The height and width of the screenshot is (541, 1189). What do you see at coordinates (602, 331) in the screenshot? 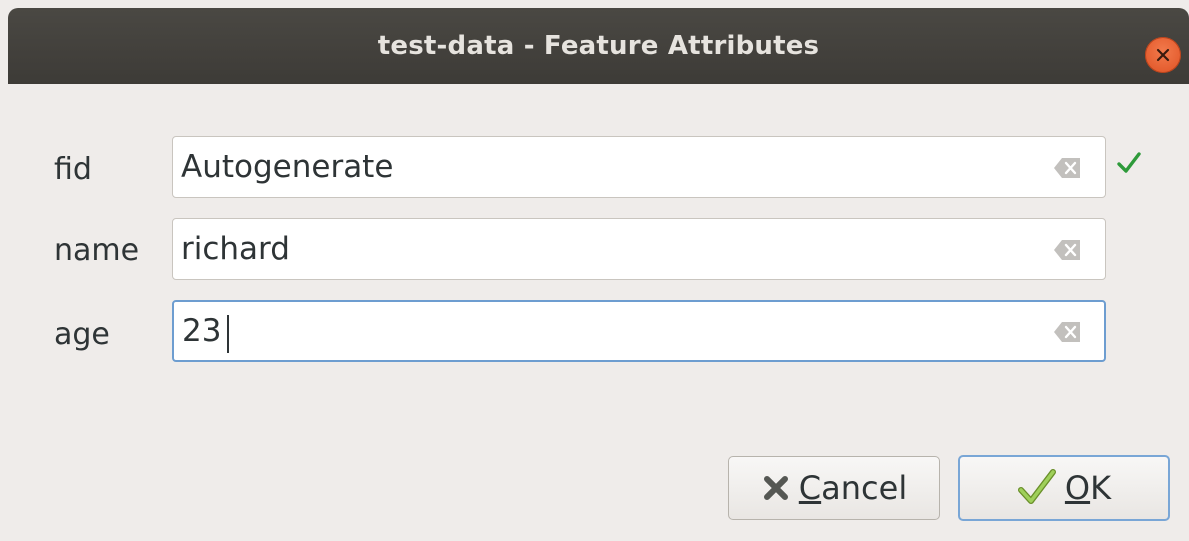
I see `age-input` at bounding box center [602, 331].